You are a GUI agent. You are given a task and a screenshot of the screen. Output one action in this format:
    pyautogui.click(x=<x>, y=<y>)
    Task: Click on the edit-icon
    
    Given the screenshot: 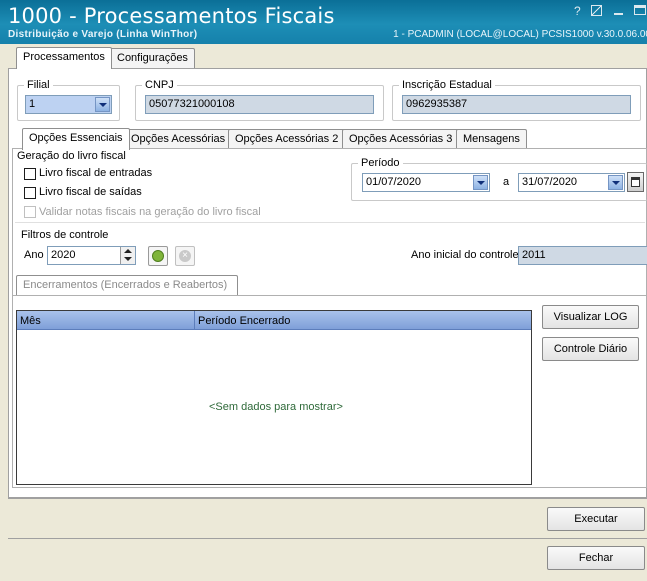 What is the action you would take?
    pyautogui.click(x=596, y=10)
    